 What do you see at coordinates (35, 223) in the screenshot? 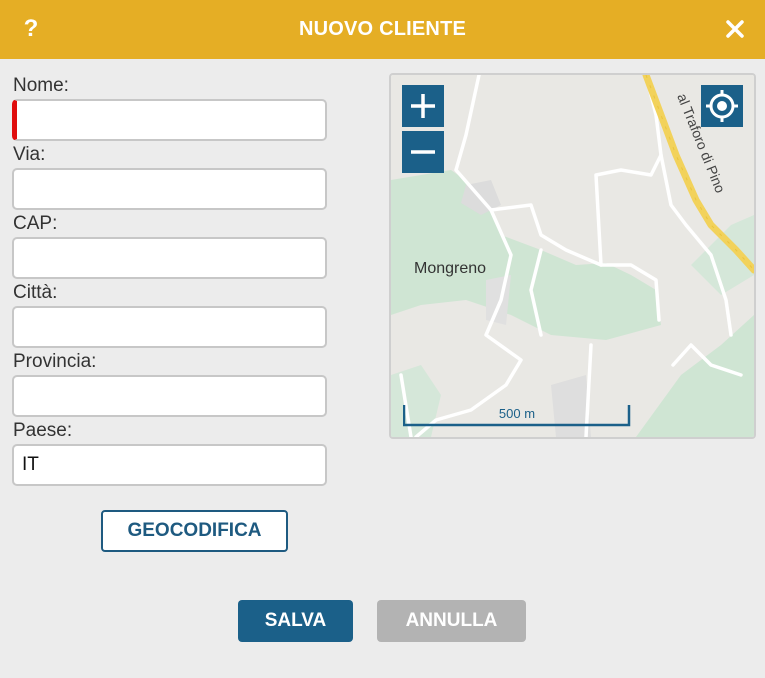
I see `cap-label: CAP:` at bounding box center [35, 223].